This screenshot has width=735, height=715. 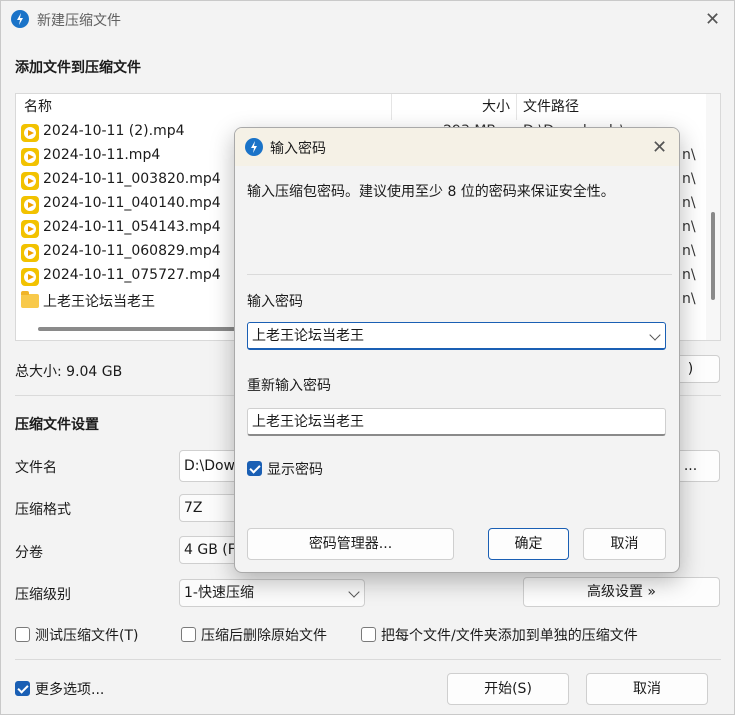 What do you see at coordinates (29, 553) in the screenshot?
I see `split-label: 分卷` at bounding box center [29, 553].